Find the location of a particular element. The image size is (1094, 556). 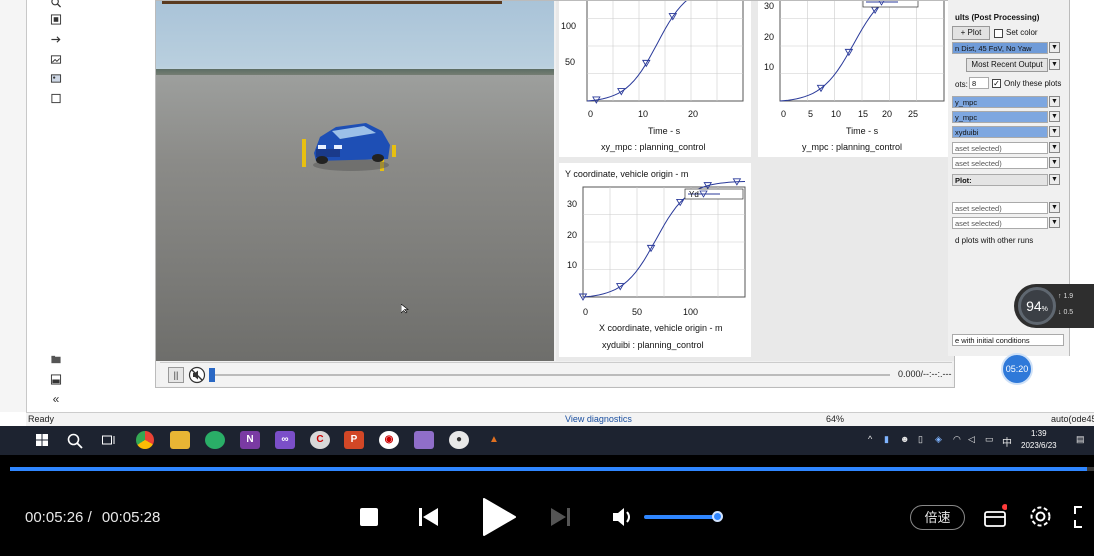

plot-button: + Plot is located at coordinates (971, 33).